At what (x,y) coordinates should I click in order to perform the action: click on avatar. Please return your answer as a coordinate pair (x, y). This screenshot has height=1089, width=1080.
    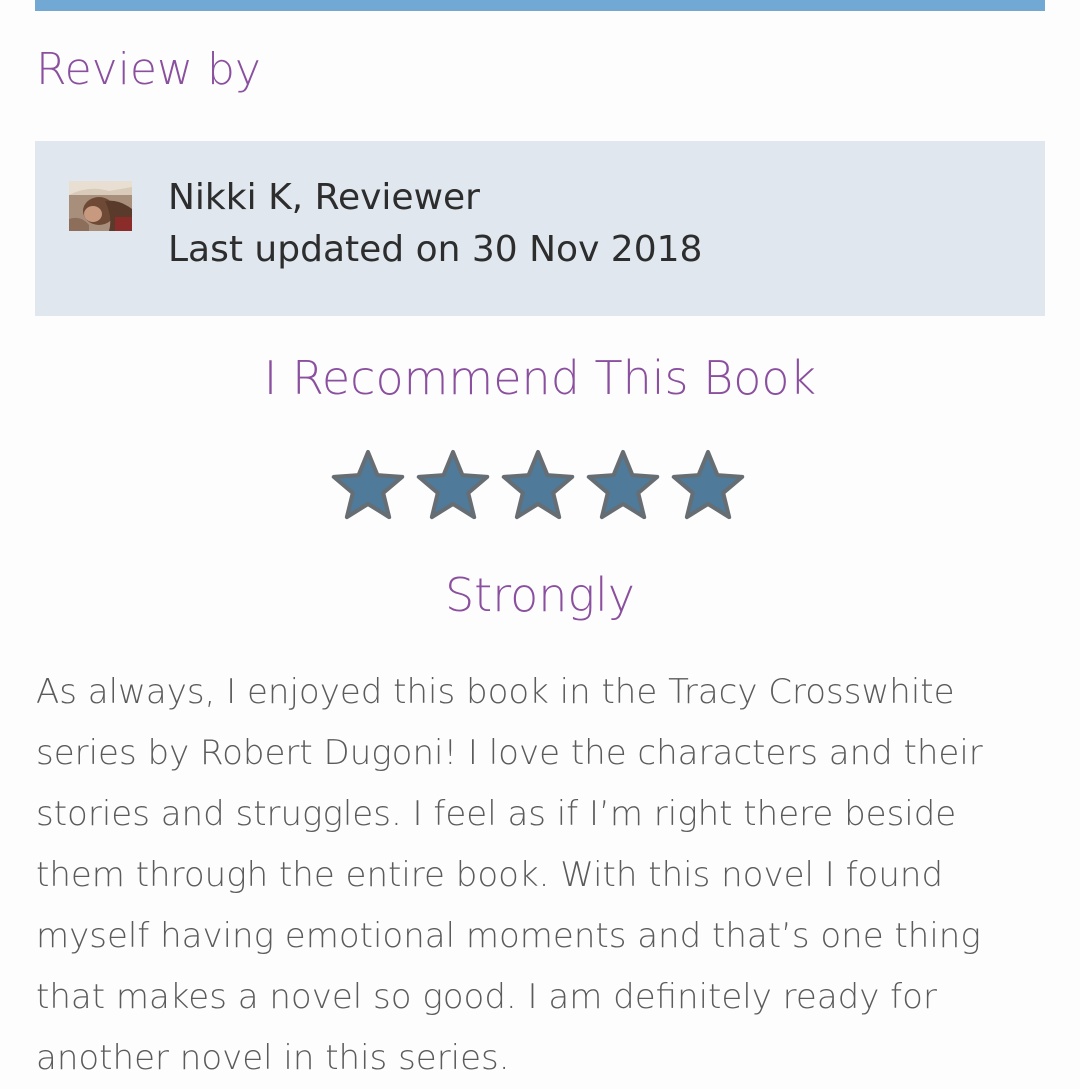
    Looking at the image, I should click on (100, 206).